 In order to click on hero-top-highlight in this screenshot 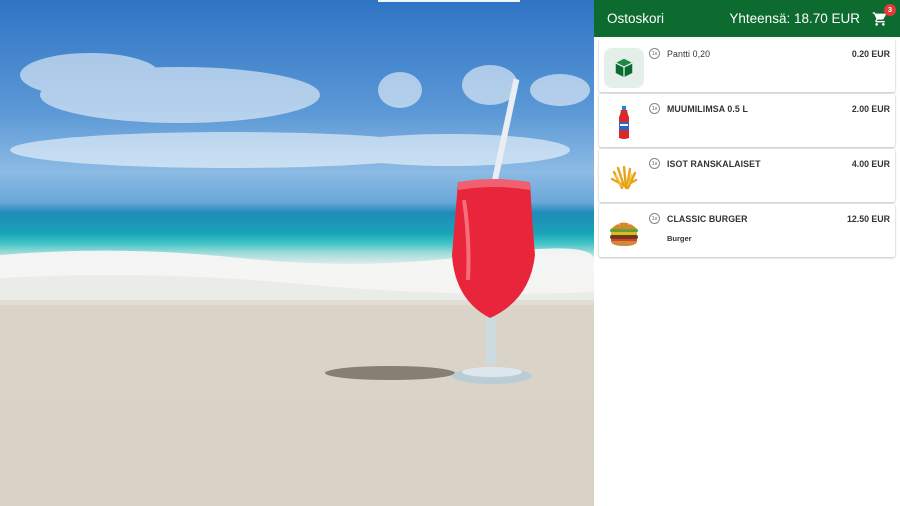, I will do `click(449, 1)`.